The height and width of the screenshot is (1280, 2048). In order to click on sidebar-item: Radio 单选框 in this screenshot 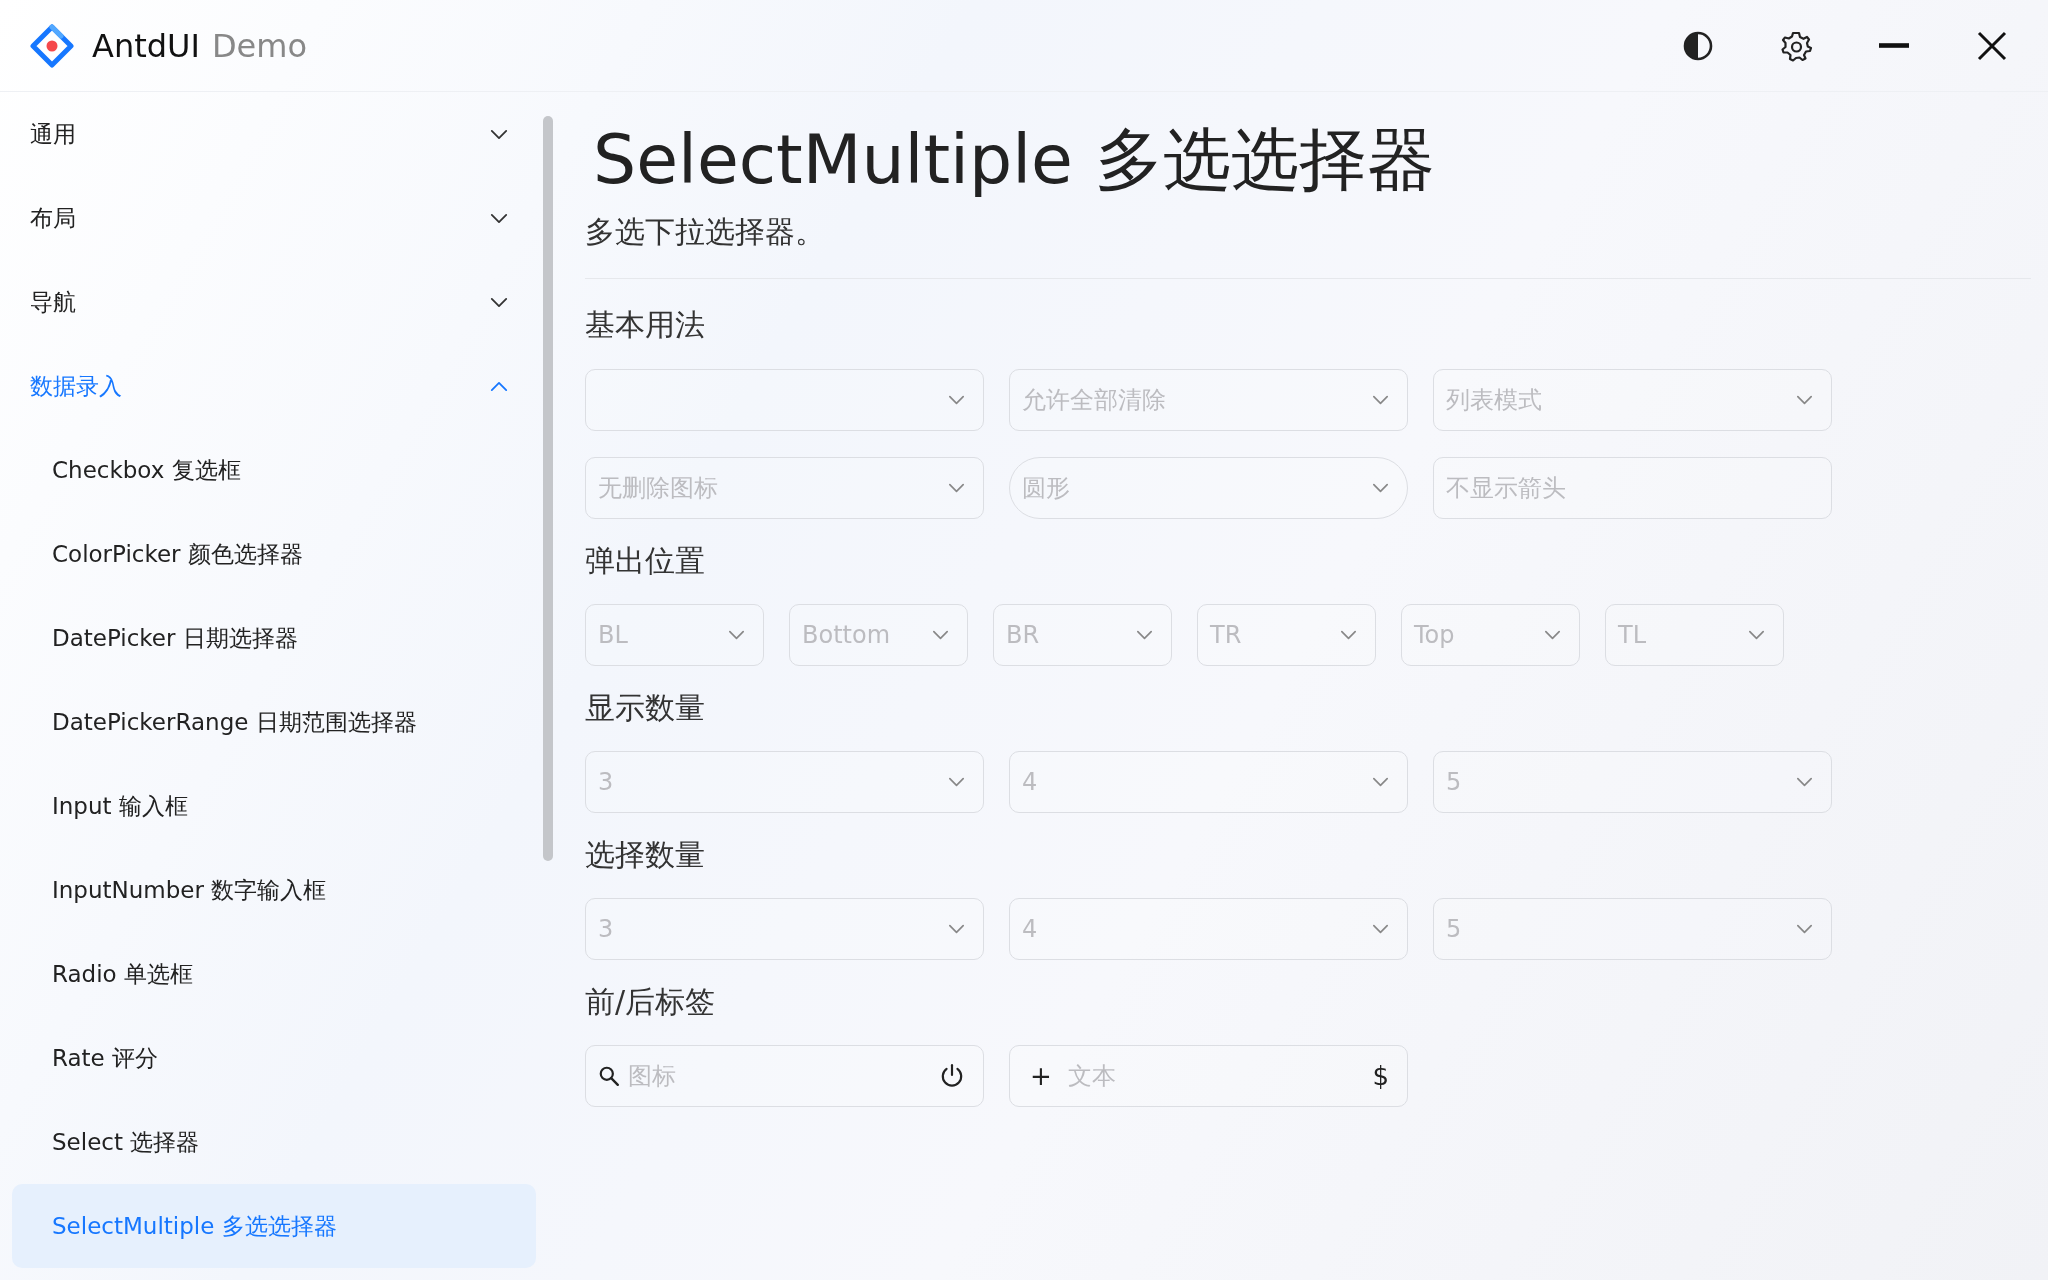, I will do `click(274, 974)`.